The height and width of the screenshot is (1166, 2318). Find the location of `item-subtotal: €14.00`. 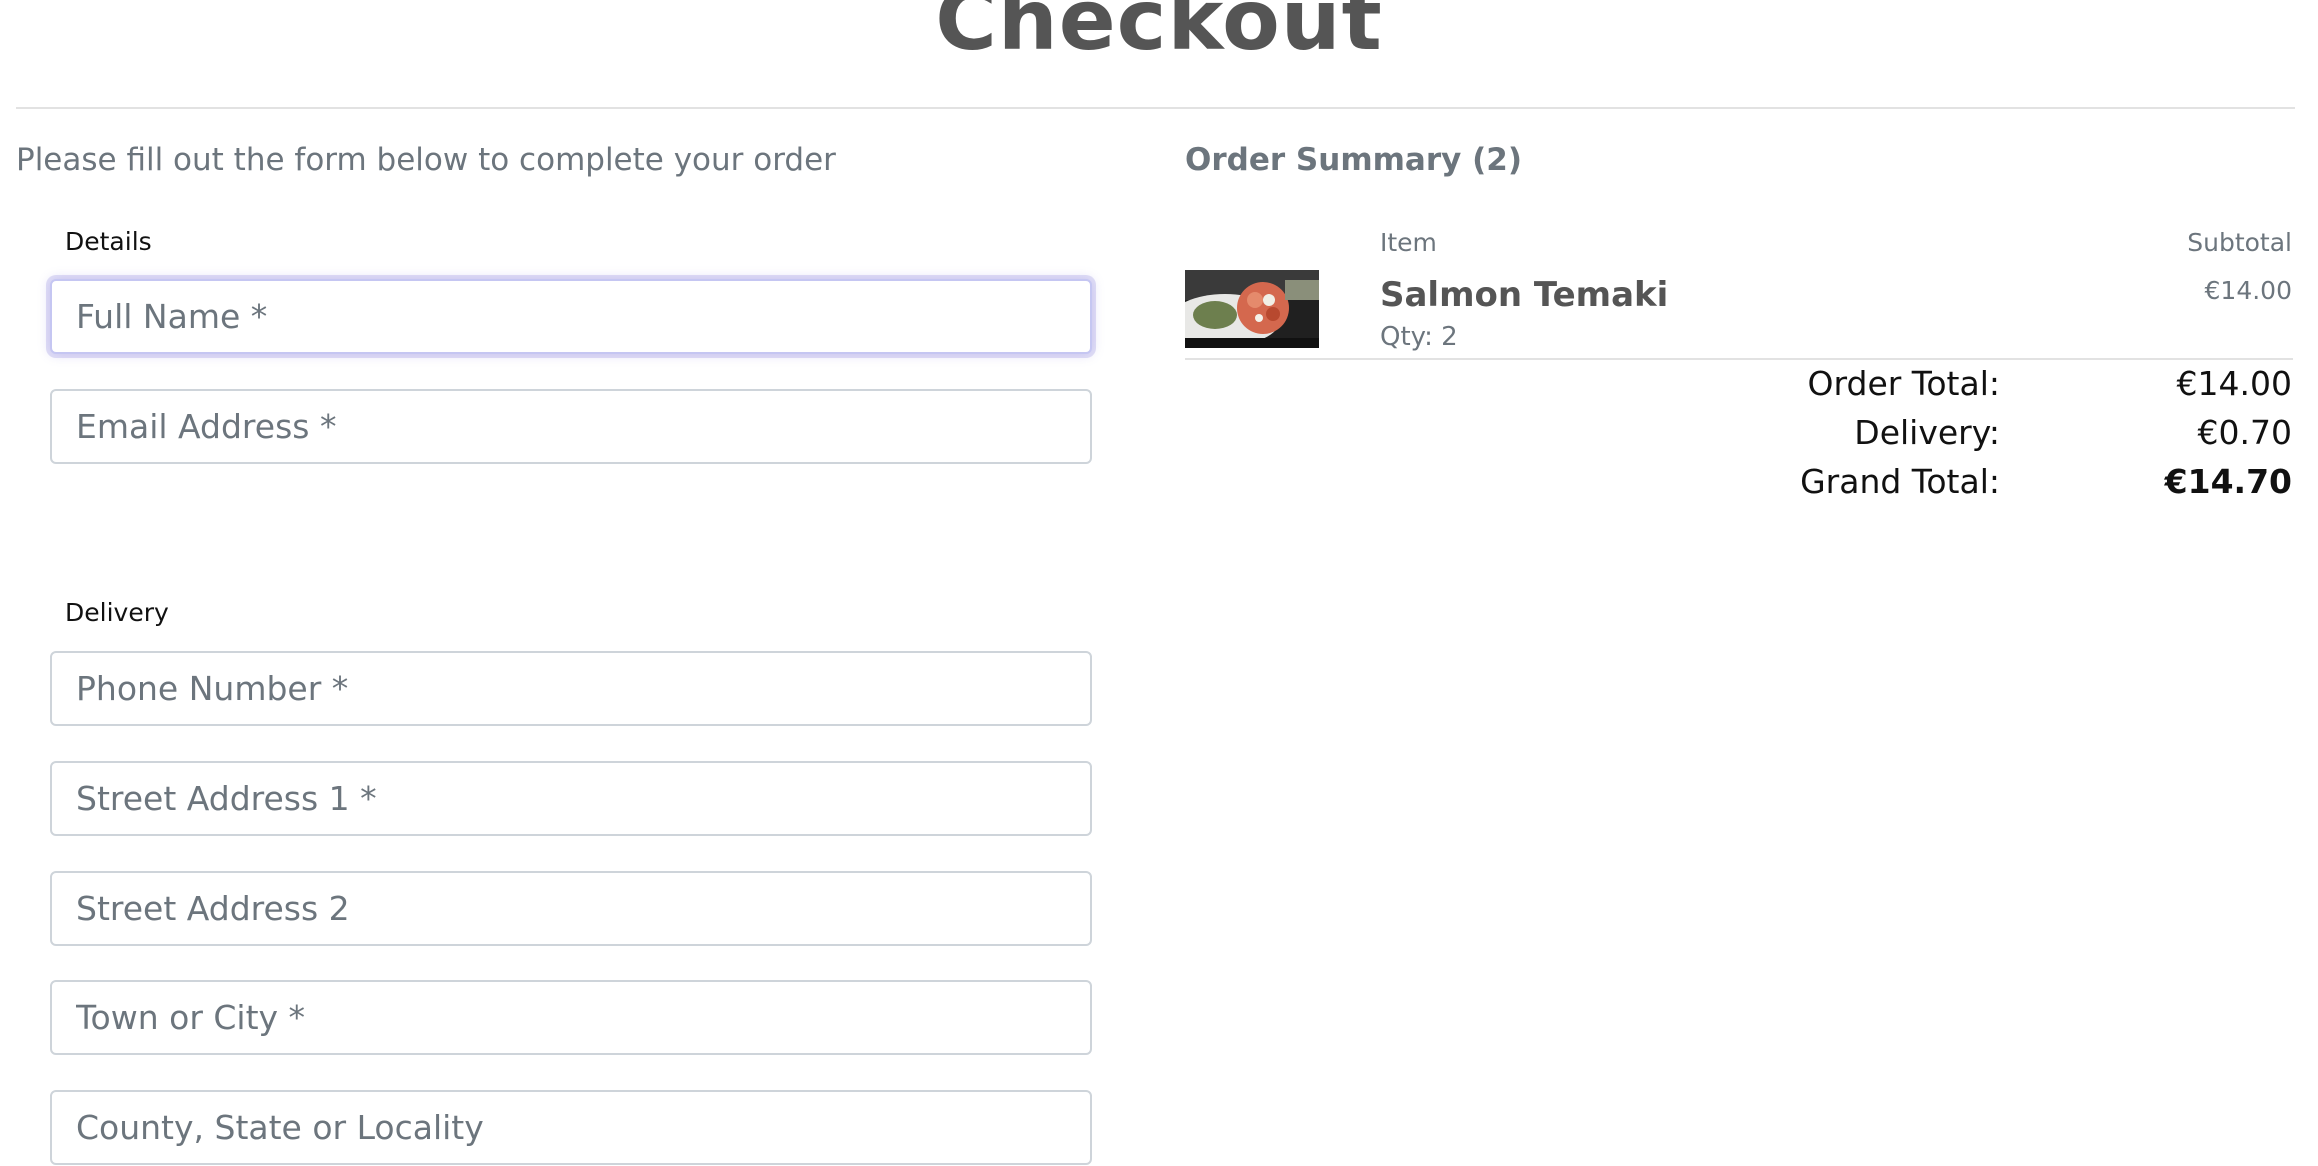

item-subtotal: €14.00 is located at coordinates (2248, 290).